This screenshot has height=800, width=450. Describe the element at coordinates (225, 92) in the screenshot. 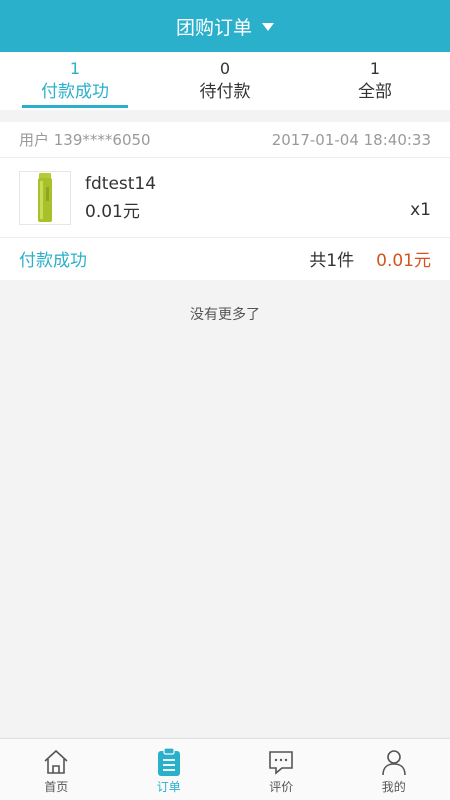

I see `tab-label: 待付款` at that location.